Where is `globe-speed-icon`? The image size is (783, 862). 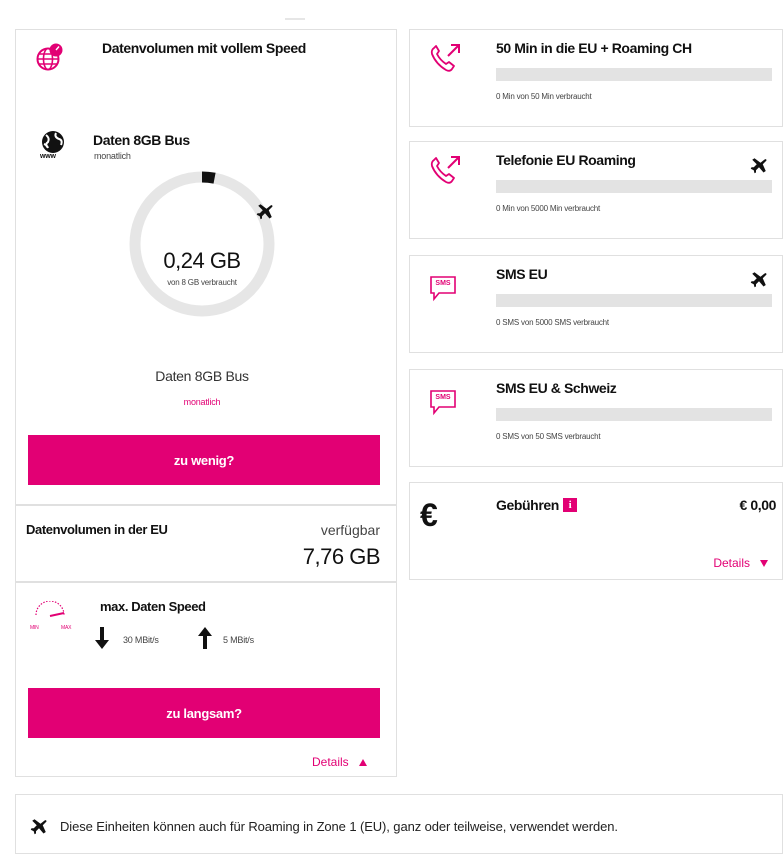 globe-speed-icon is located at coordinates (49, 57).